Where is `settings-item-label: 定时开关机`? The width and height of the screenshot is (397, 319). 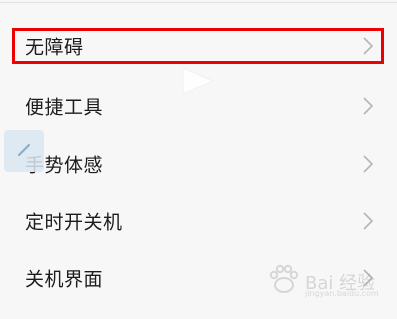
settings-item-label: 定时开关机 is located at coordinates (74, 222).